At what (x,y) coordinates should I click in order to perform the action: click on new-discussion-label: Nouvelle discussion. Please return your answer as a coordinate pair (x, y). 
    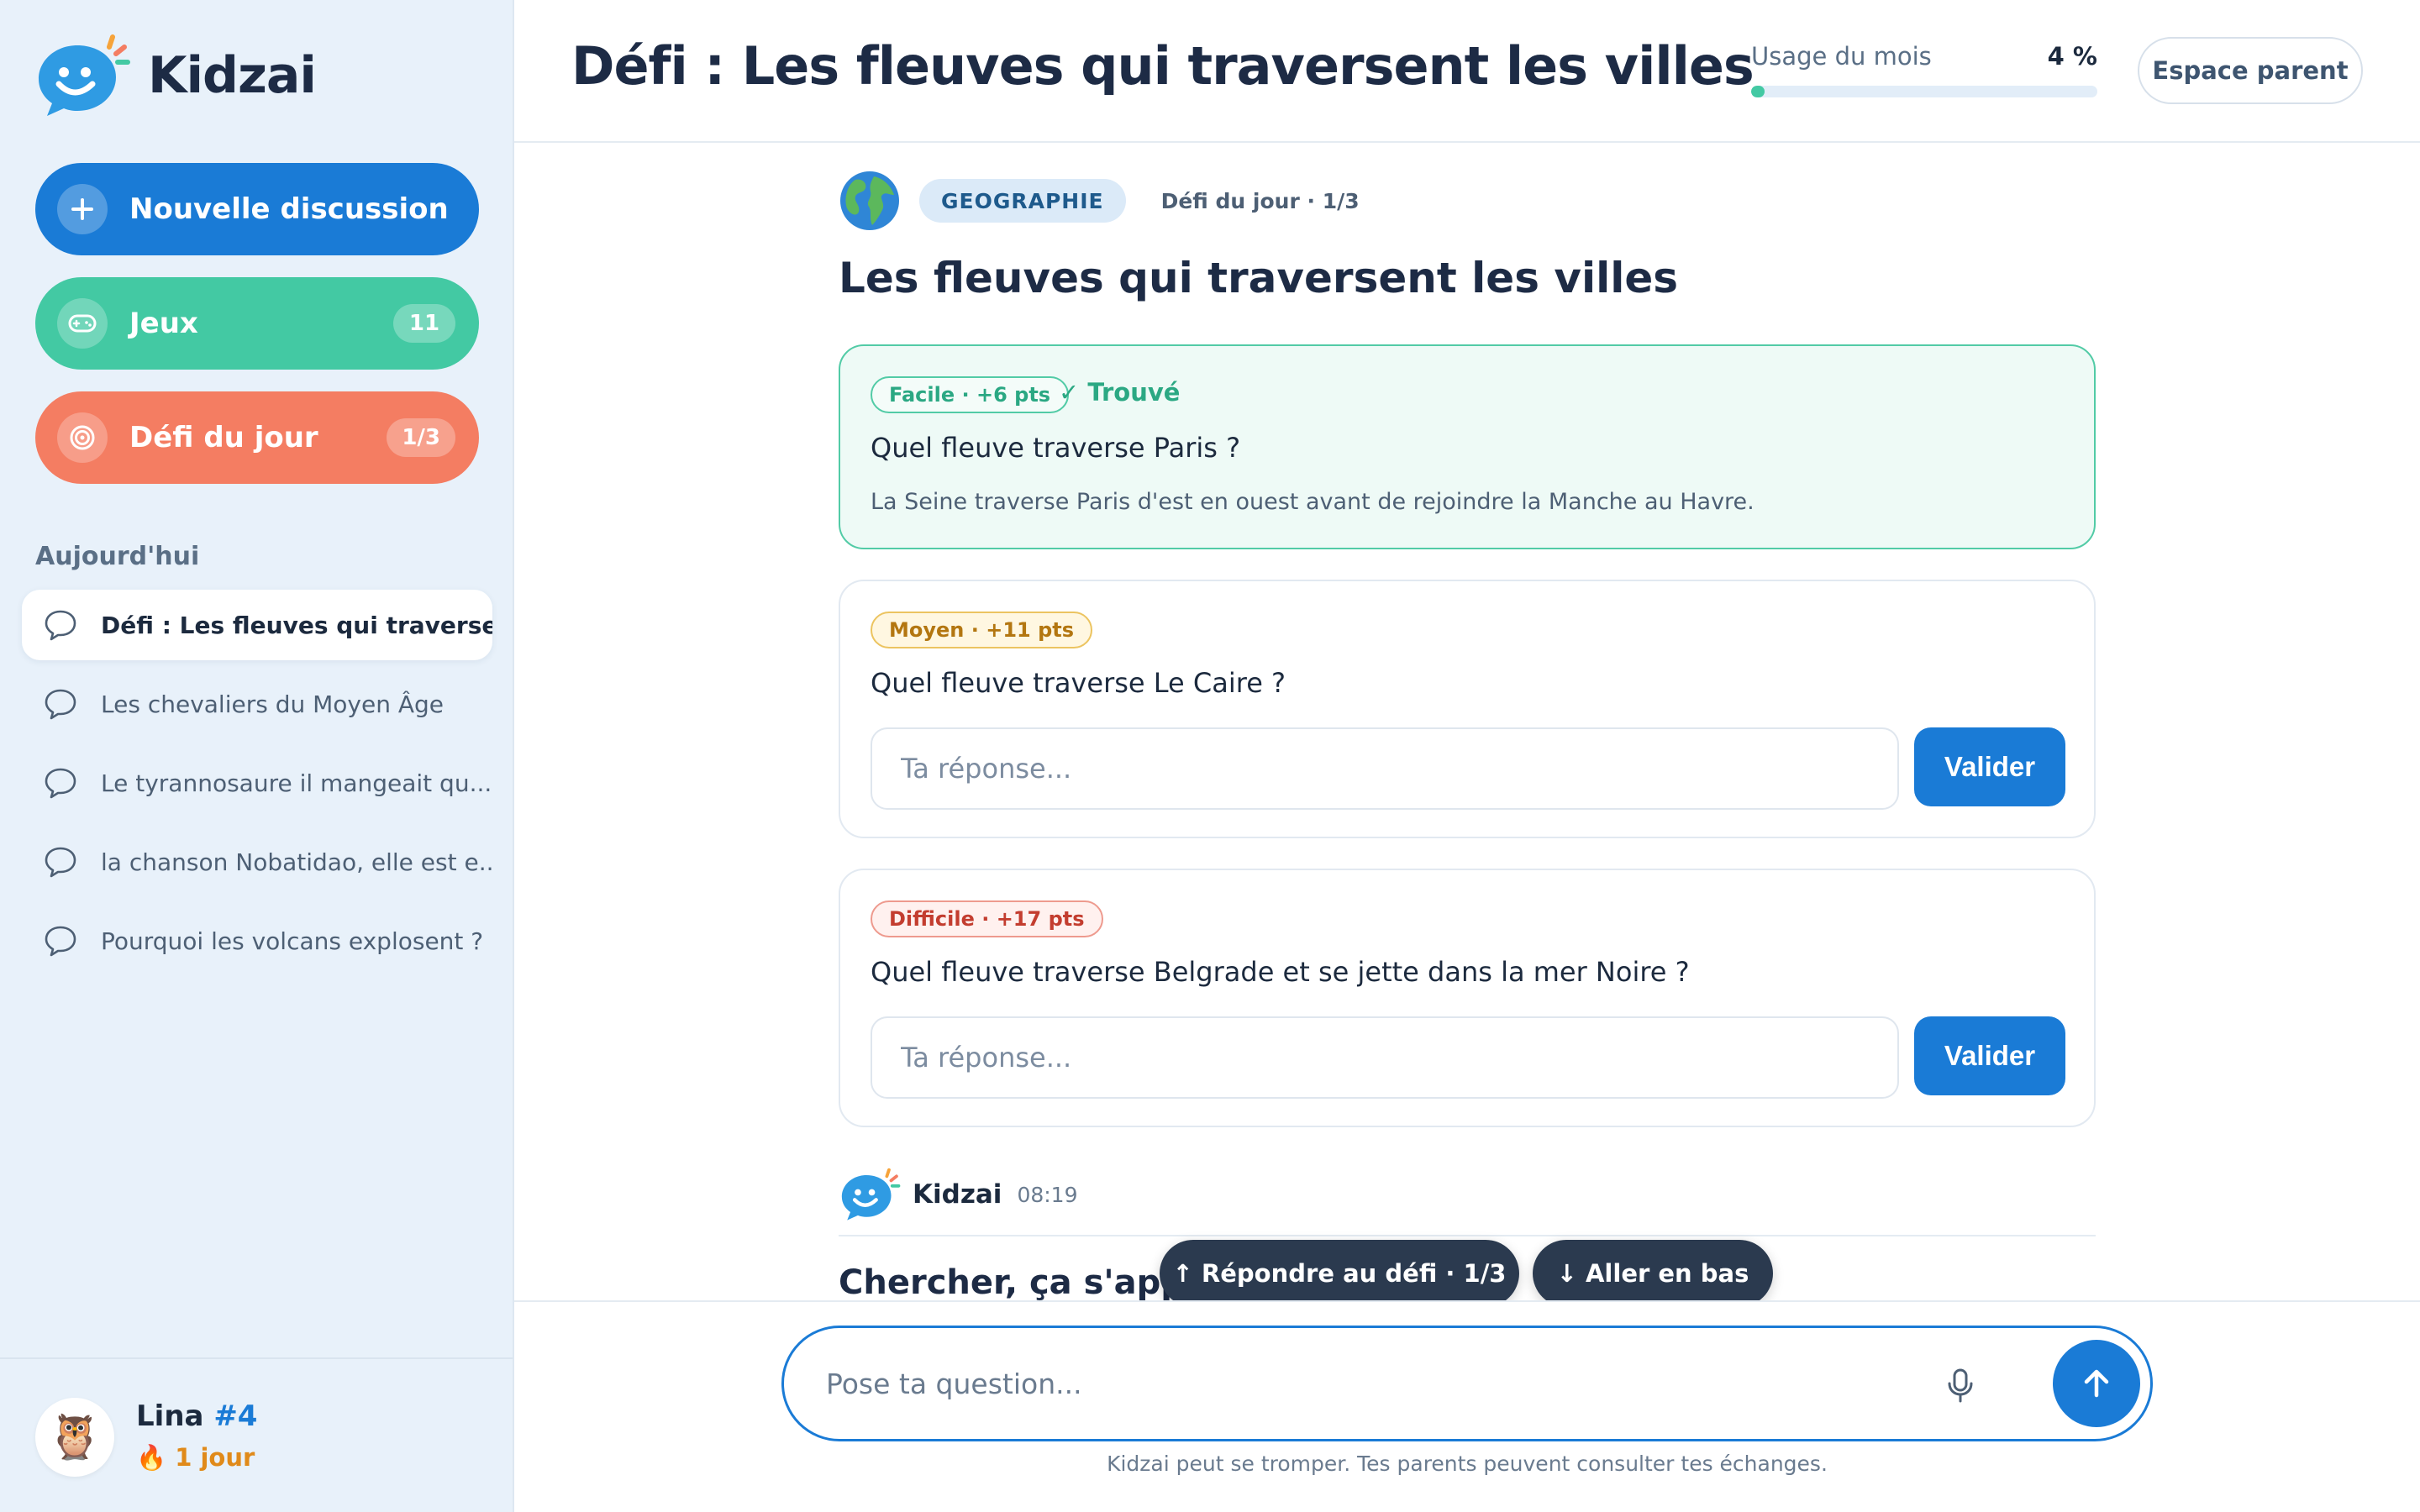
    Looking at the image, I should click on (289, 209).